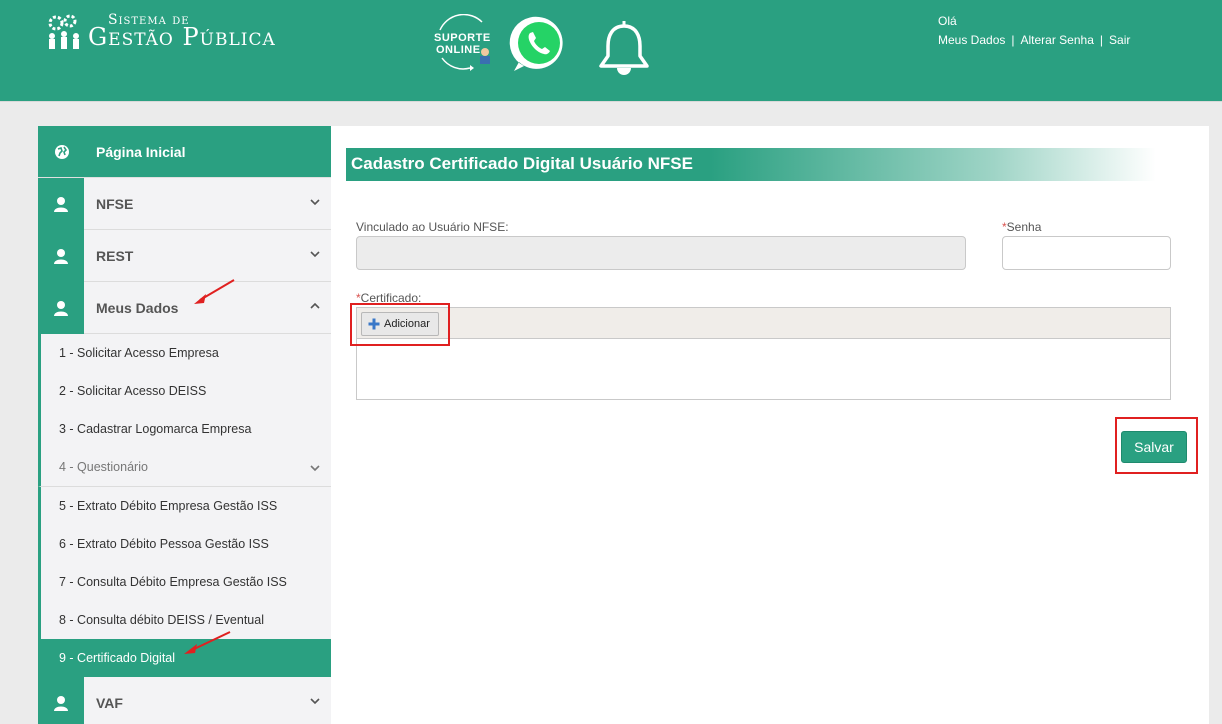 The image size is (1222, 724). What do you see at coordinates (141, 151) in the screenshot?
I see `sidebar-item-label: Página Inicial` at bounding box center [141, 151].